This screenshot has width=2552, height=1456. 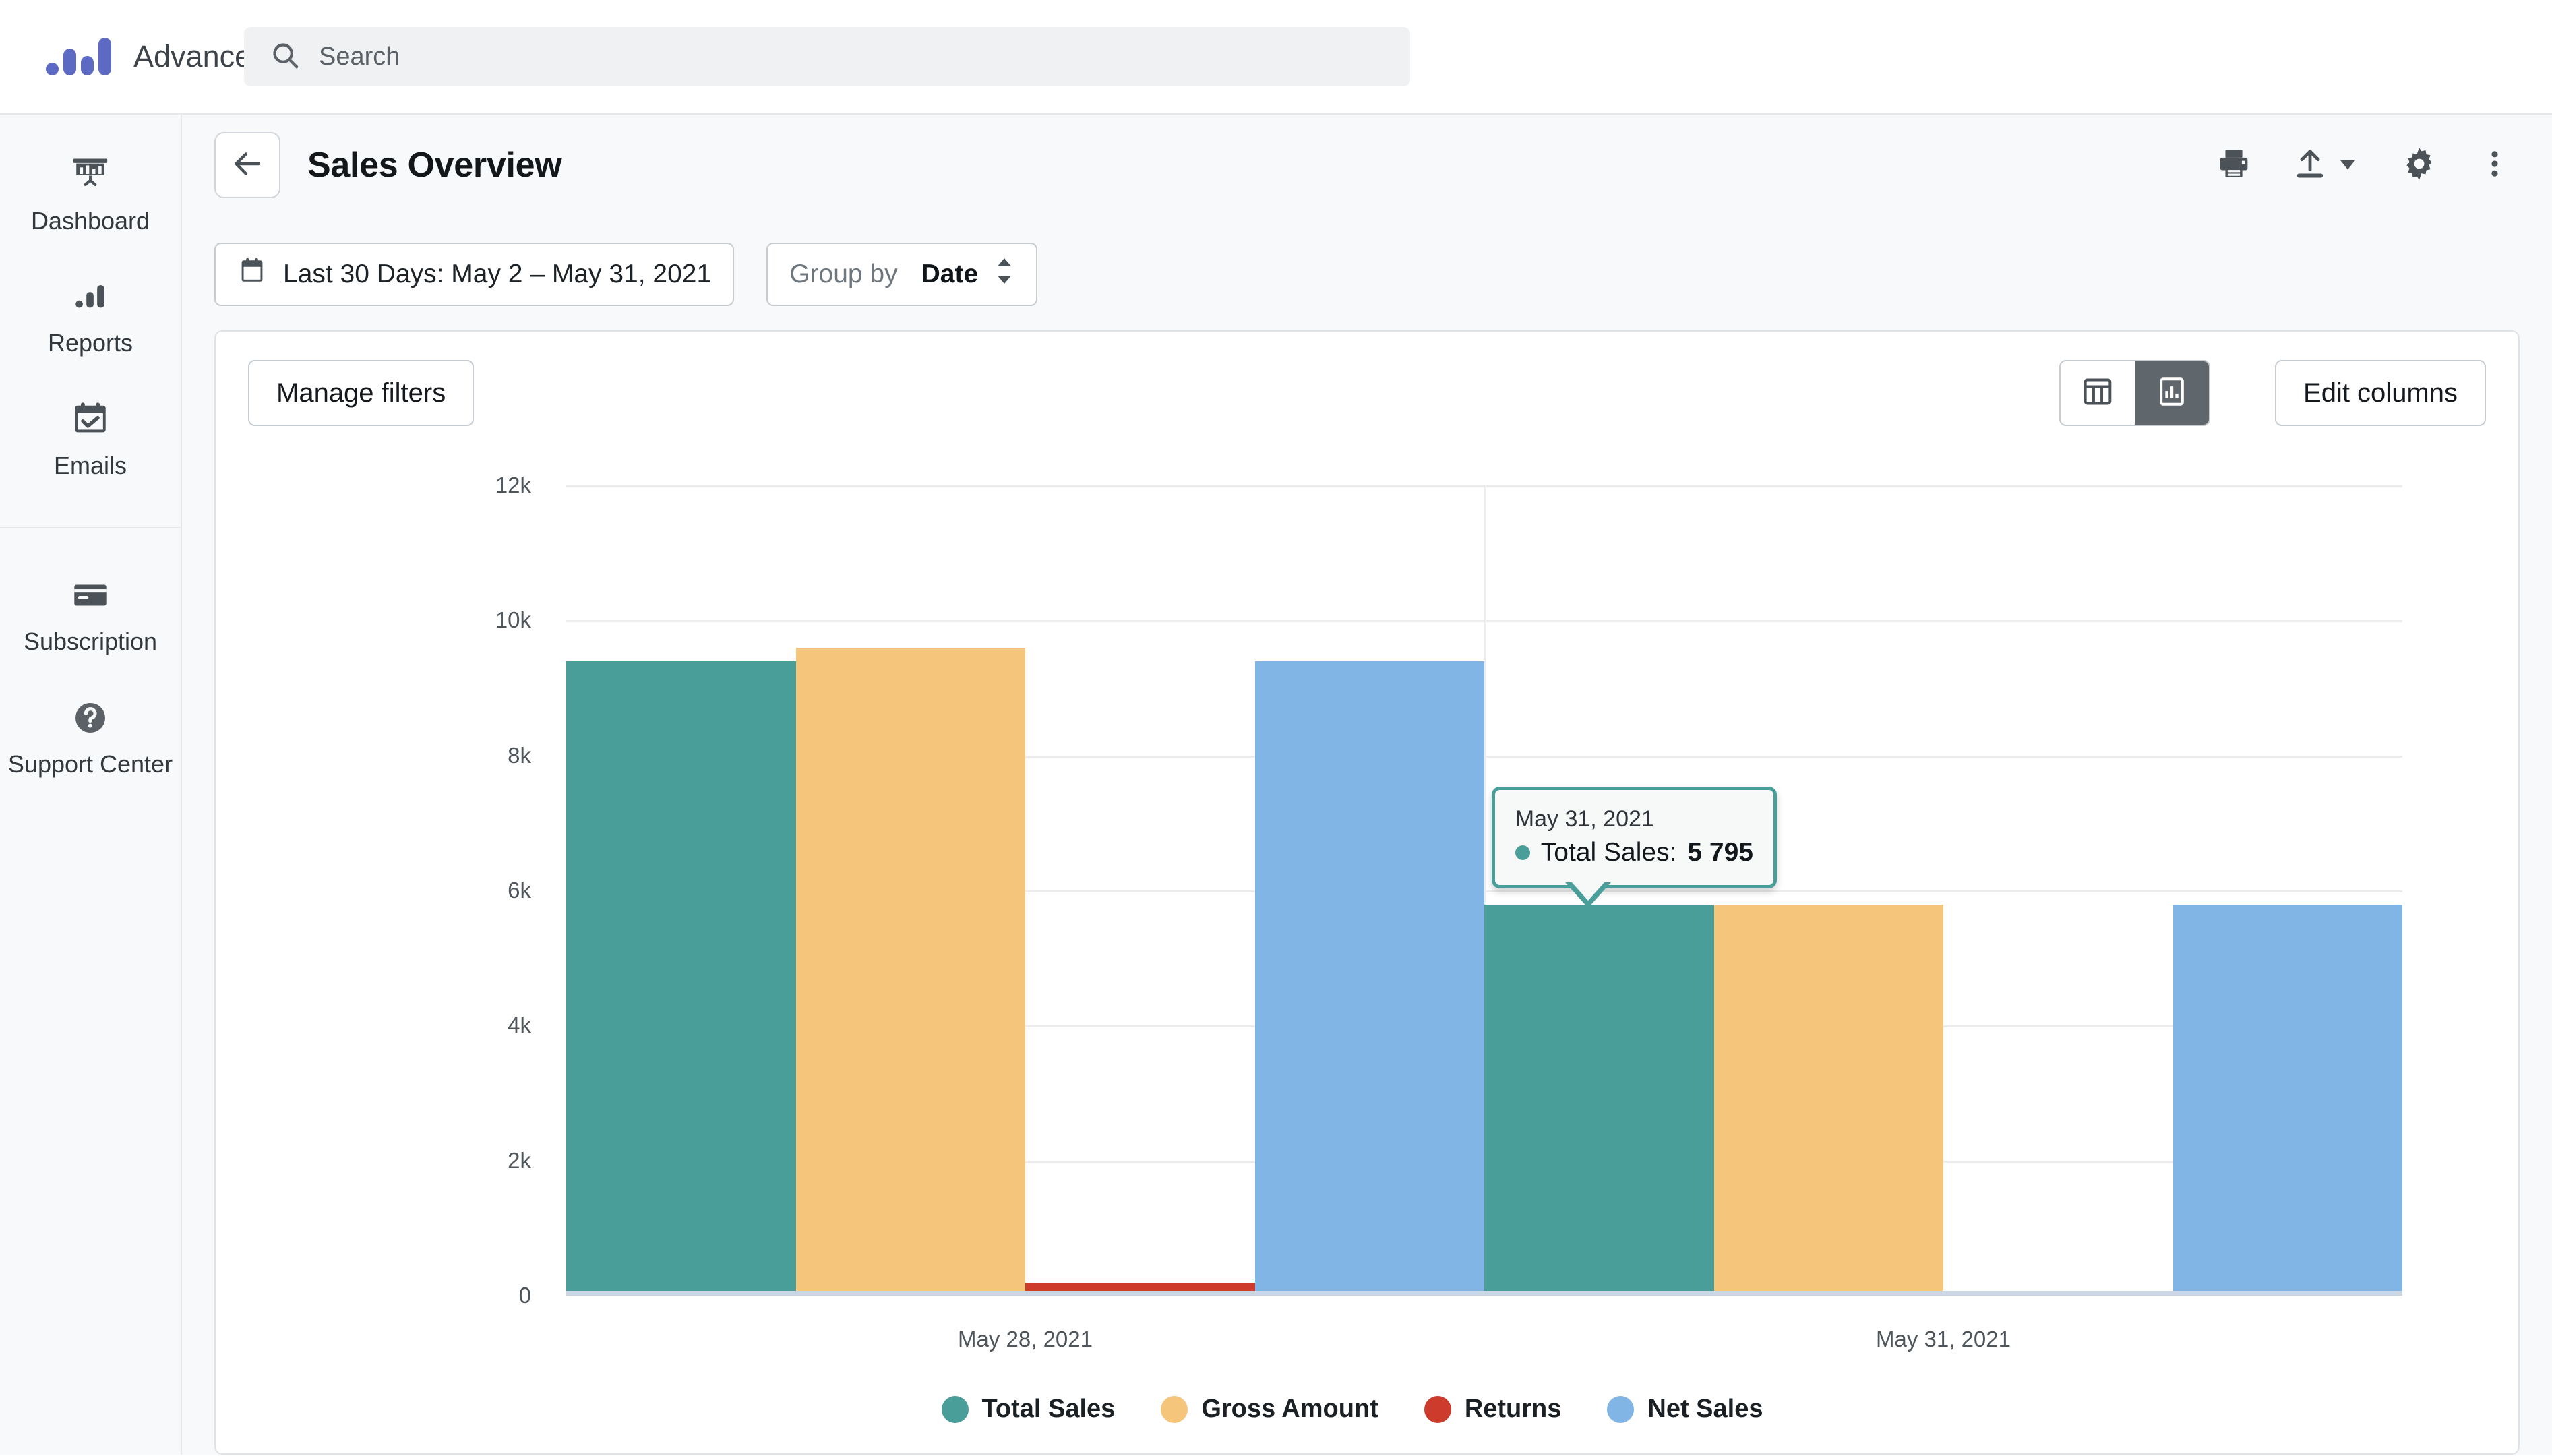 I want to click on printer-icon, so click(x=2233, y=165).